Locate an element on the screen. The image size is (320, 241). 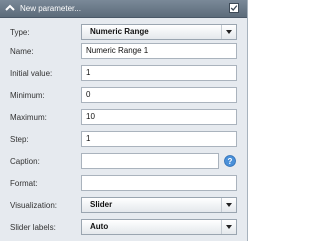
step-row: Step: 1 is located at coordinates (123, 139).